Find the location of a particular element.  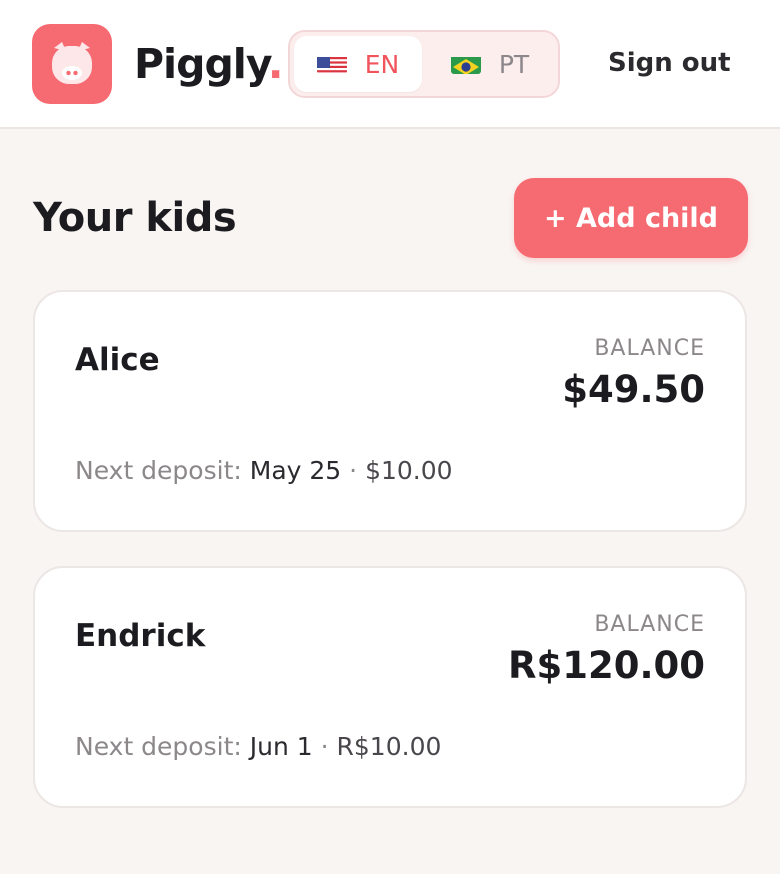

next-deposit-amount: $10.00 is located at coordinates (409, 470).